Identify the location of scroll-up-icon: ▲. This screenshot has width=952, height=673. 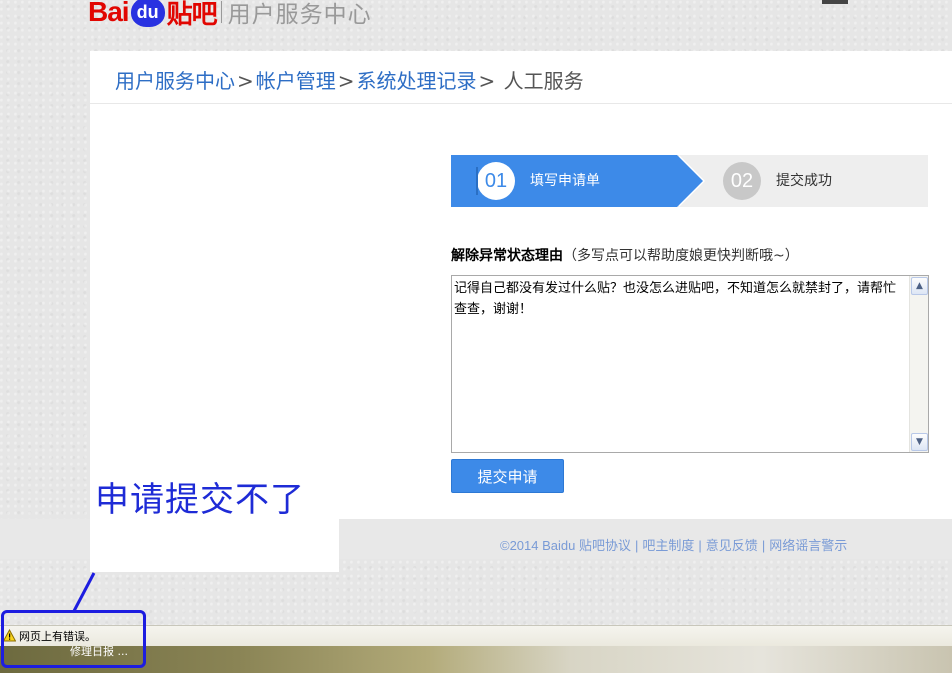
(919, 286).